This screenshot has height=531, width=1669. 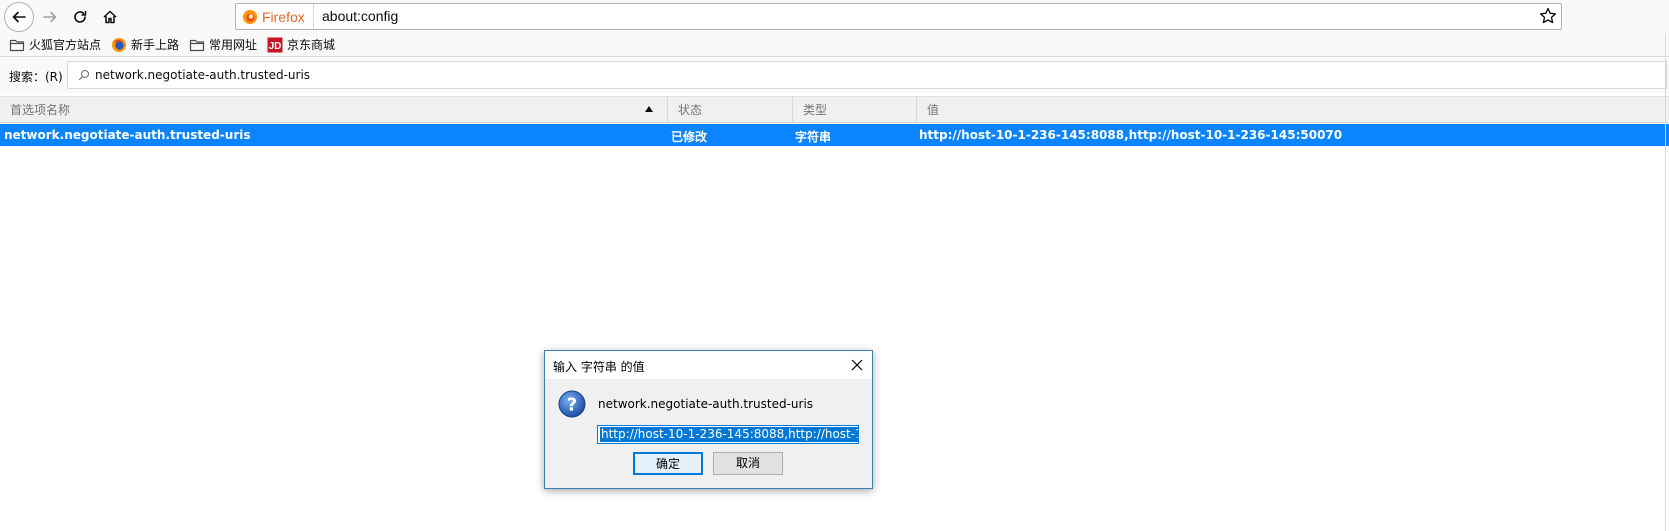 I want to click on reload-button, so click(x=80, y=17).